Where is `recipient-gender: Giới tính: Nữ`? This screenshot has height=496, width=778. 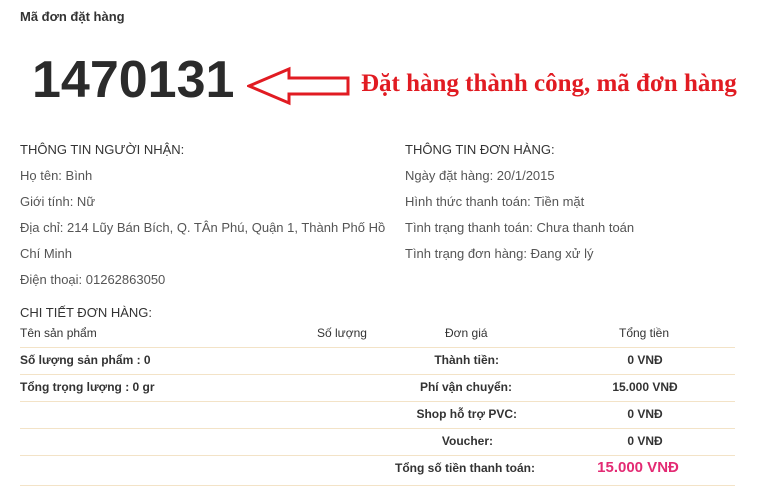 recipient-gender: Giới tính: Nữ is located at coordinates (58, 201).